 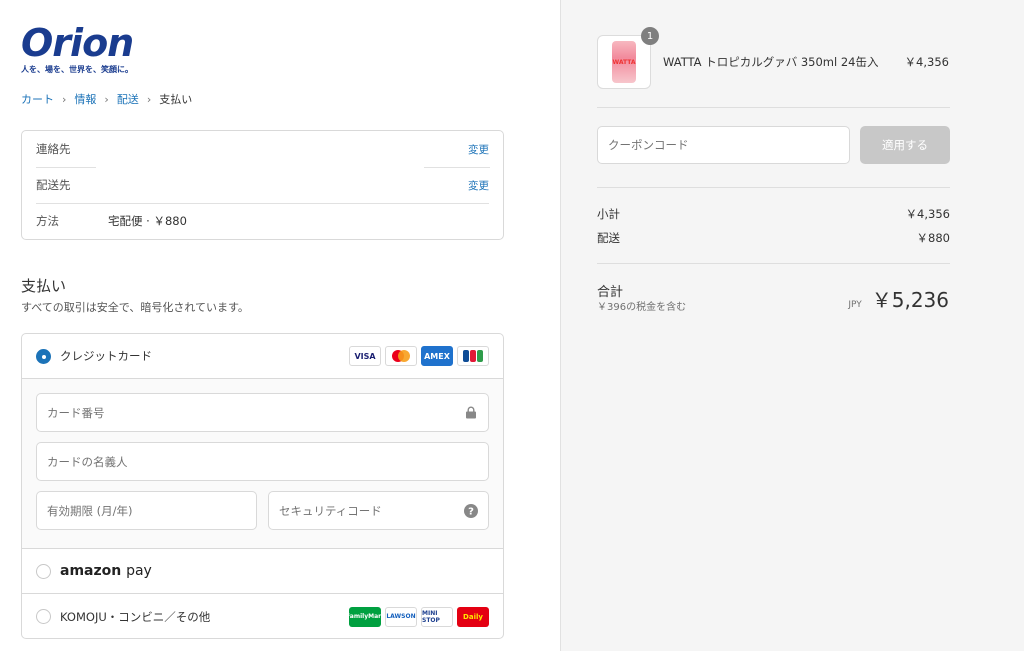 What do you see at coordinates (927, 214) in the screenshot?
I see `subtotal-value: ￥4,356` at bounding box center [927, 214].